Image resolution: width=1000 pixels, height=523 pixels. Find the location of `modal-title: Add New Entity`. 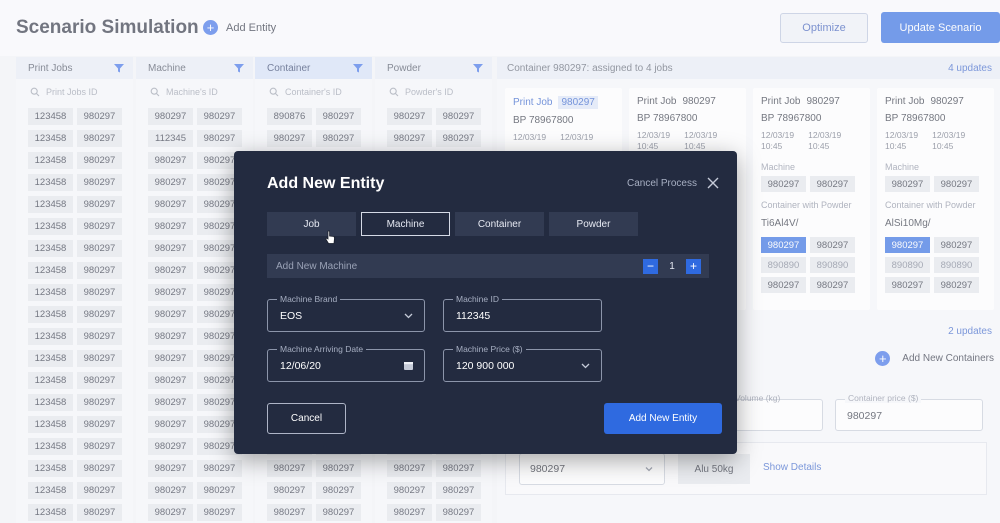

modal-title: Add New Entity is located at coordinates (326, 183).